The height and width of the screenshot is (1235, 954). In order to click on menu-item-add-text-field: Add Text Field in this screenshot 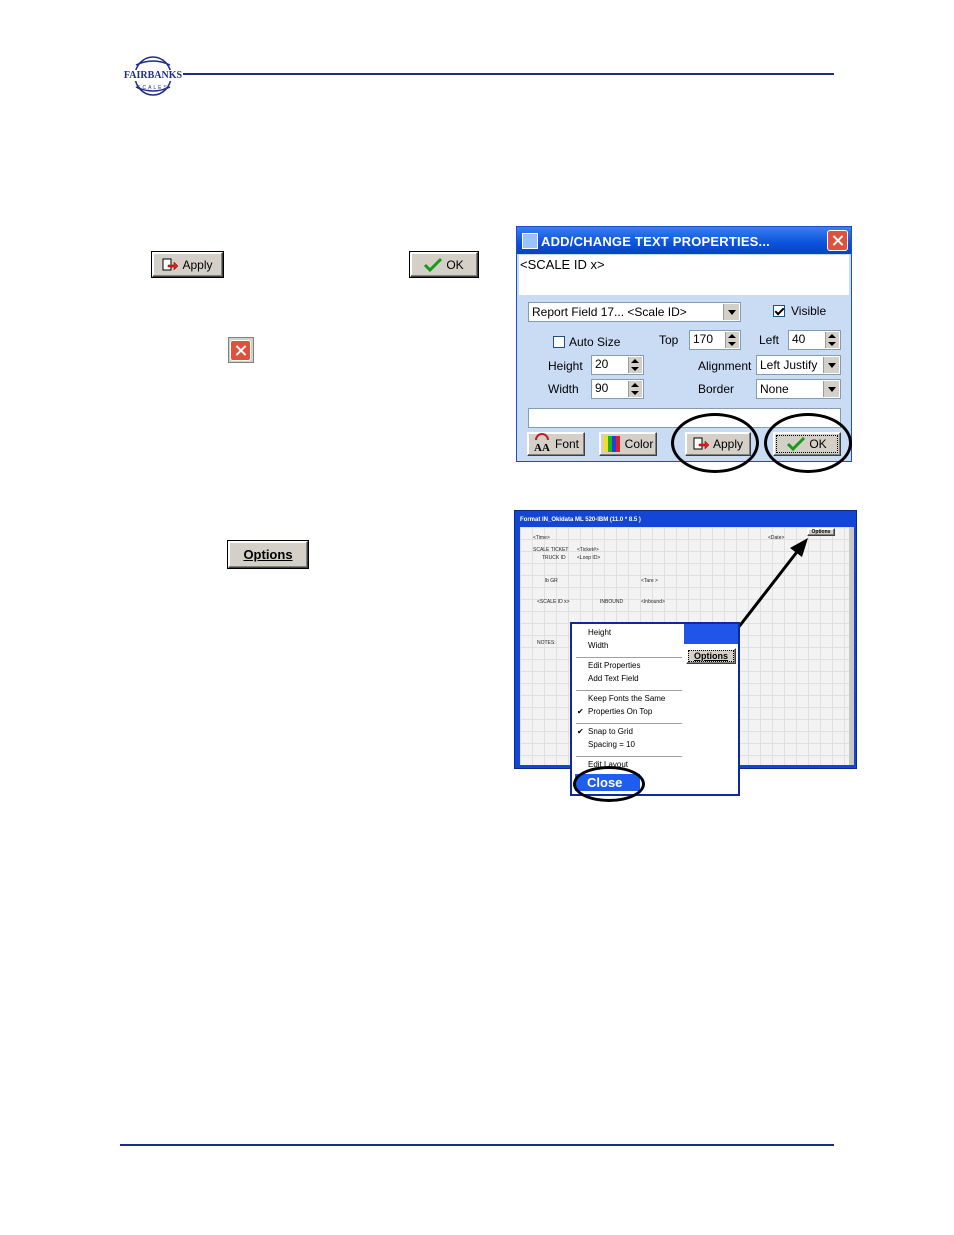, I will do `click(613, 678)`.